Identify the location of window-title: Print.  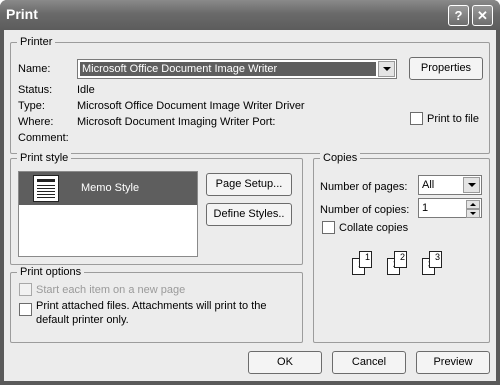
(22, 14).